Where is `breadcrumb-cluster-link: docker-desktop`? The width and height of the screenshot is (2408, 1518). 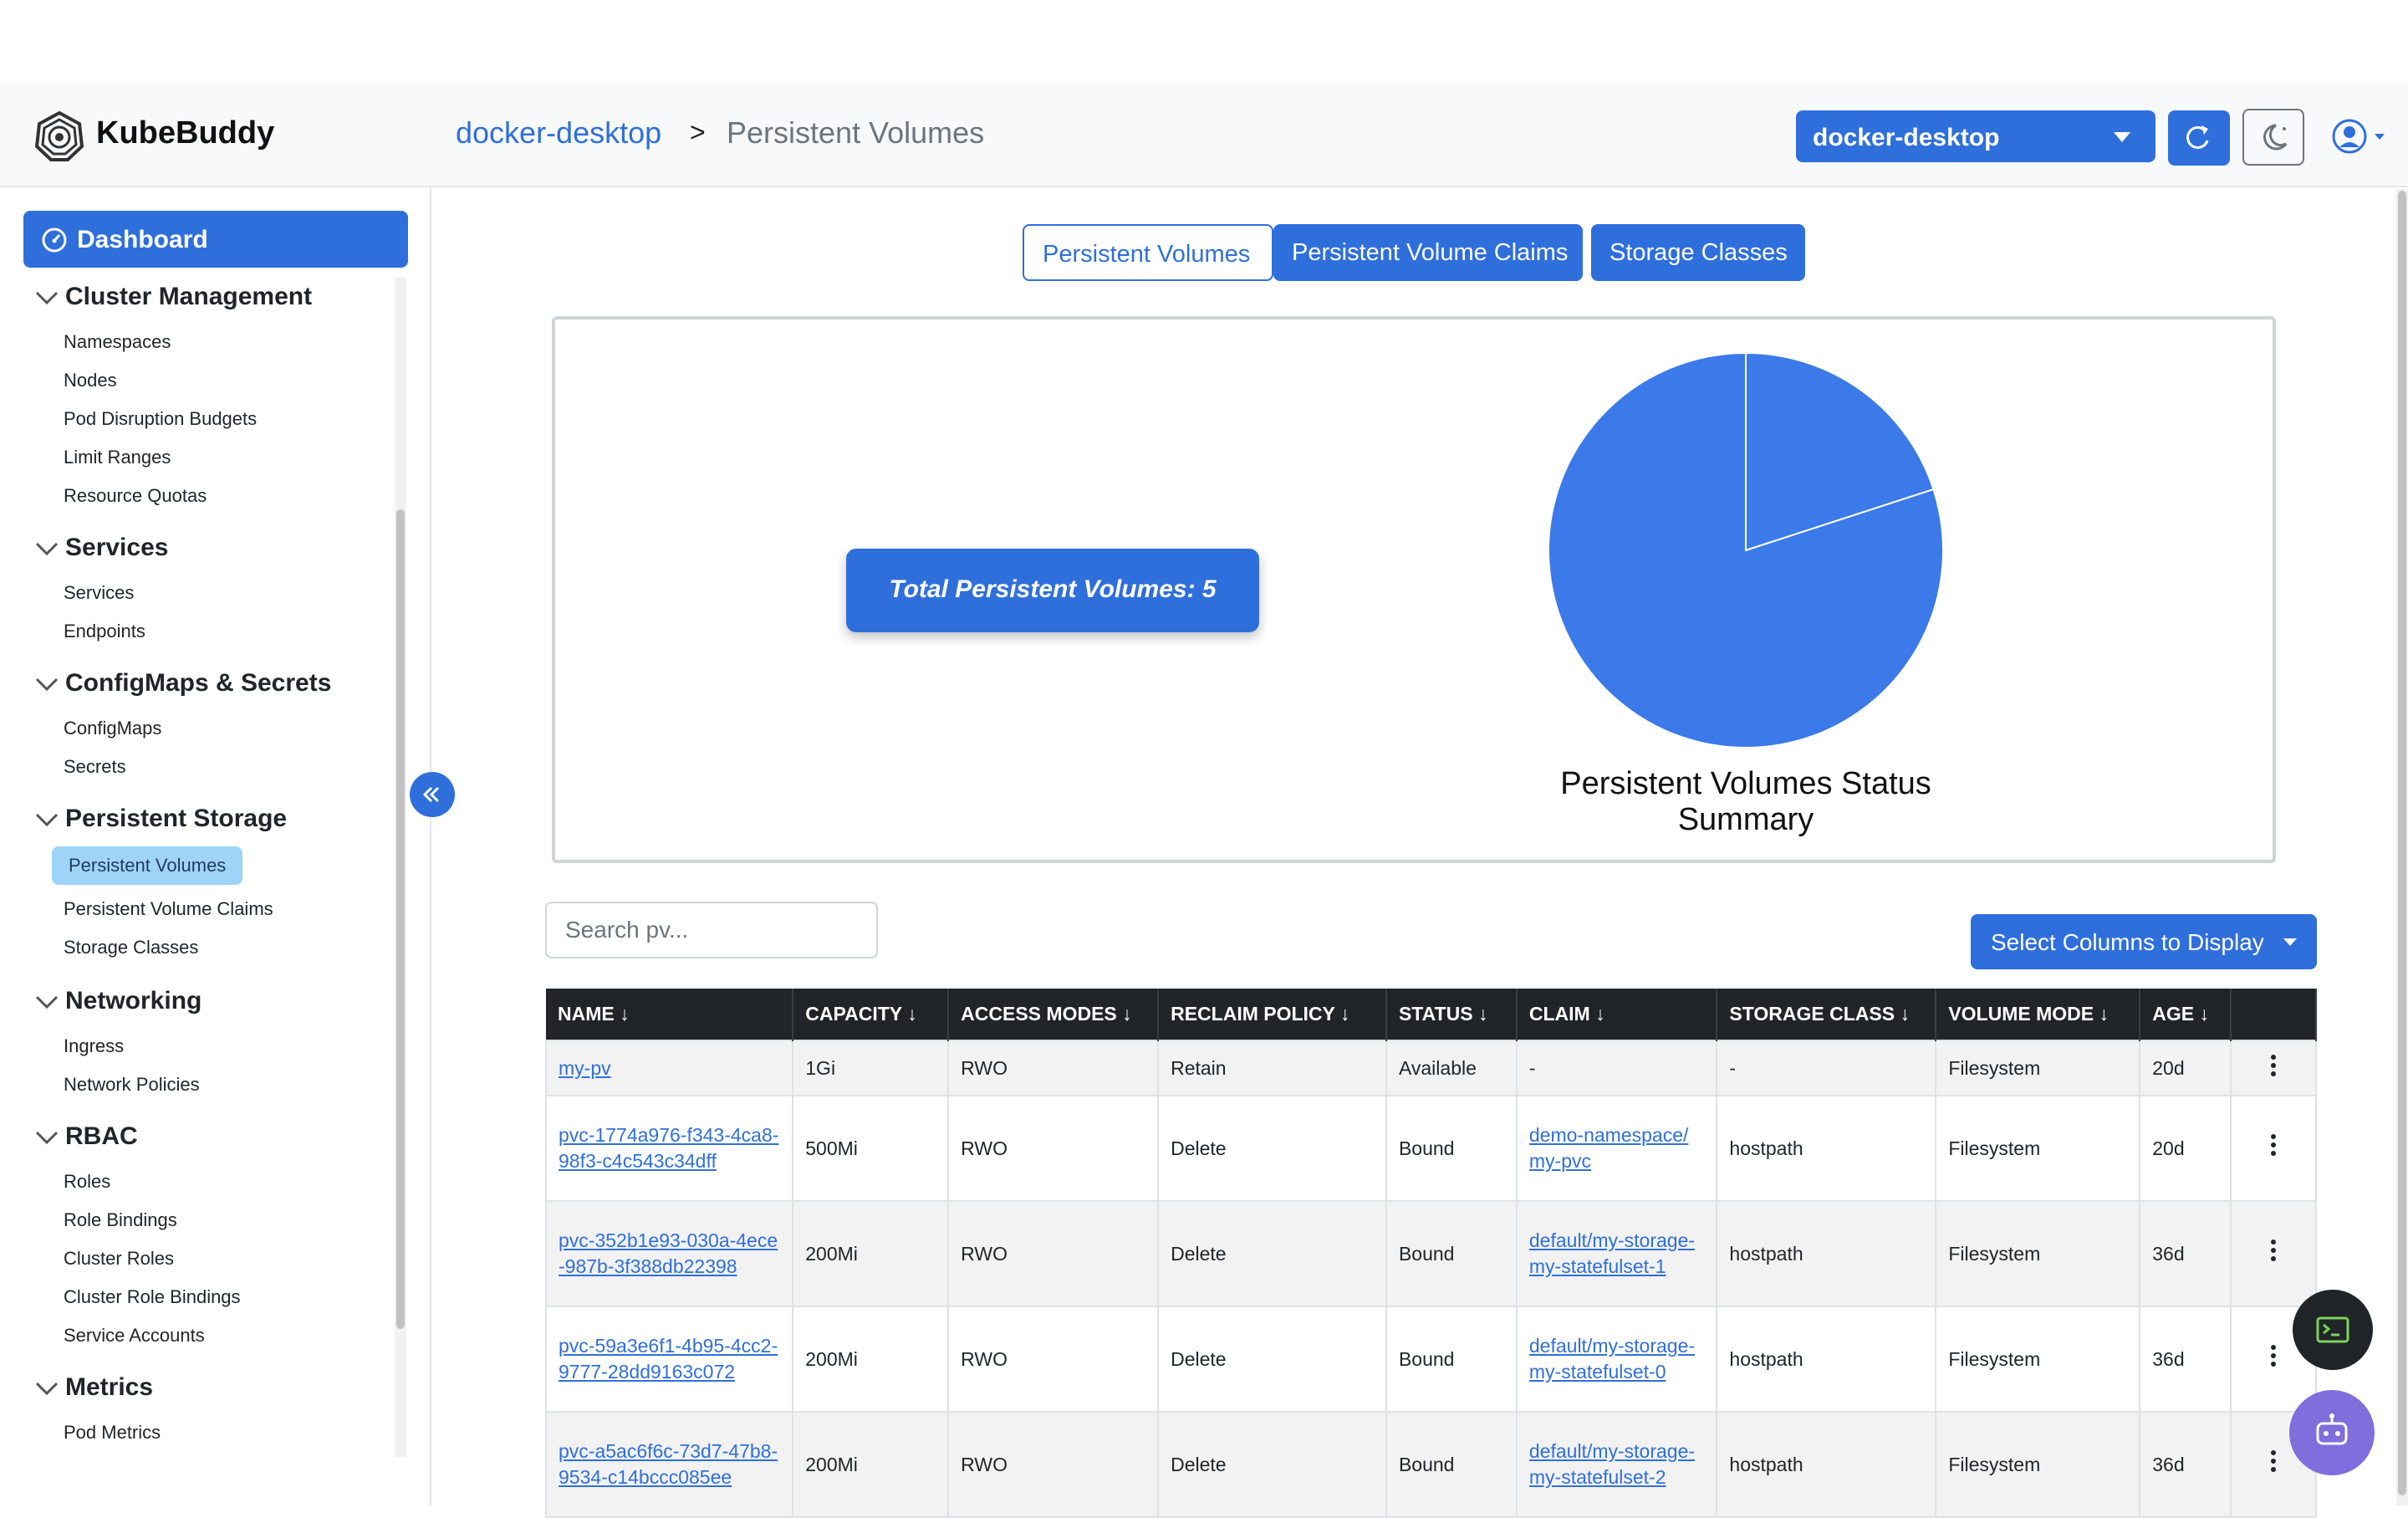
breadcrumb-cluster-link: docker-desktop is located at coordinates (558, 133).